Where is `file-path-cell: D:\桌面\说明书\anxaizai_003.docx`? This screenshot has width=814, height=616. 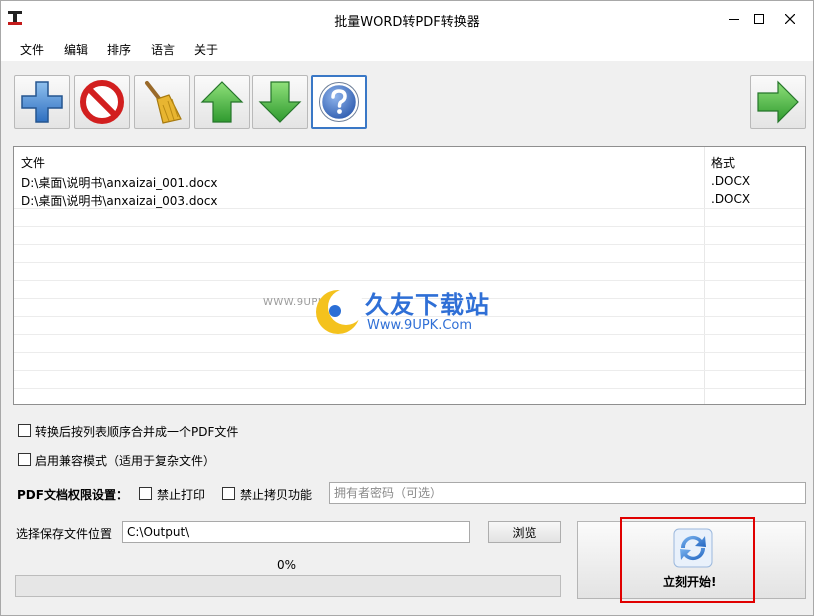 file-path-cell: D:\桌面\说明书\anxaizai_003.docx is located at coordinates (119, 201).